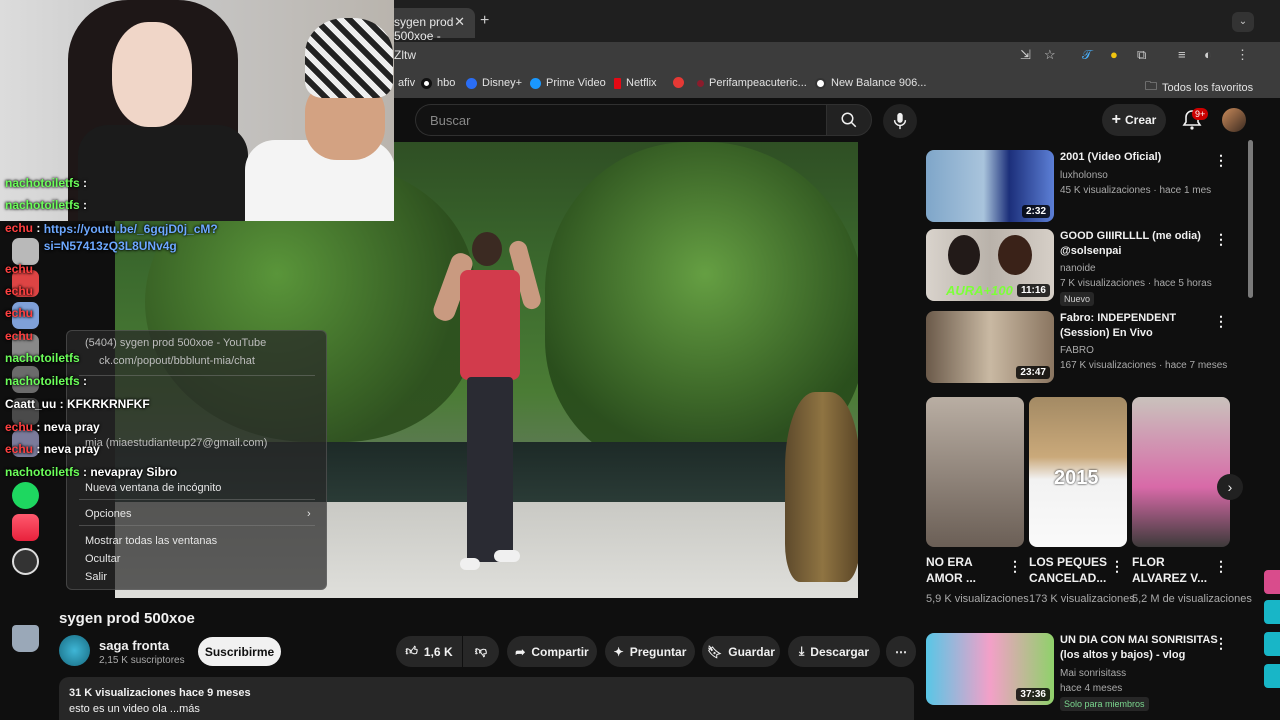 This screenshot has width=1280, height=720. What do you see at coordinates (820, 83) in the screenshot?
I see `new-balance-icon` at bounding box center [820, 83].